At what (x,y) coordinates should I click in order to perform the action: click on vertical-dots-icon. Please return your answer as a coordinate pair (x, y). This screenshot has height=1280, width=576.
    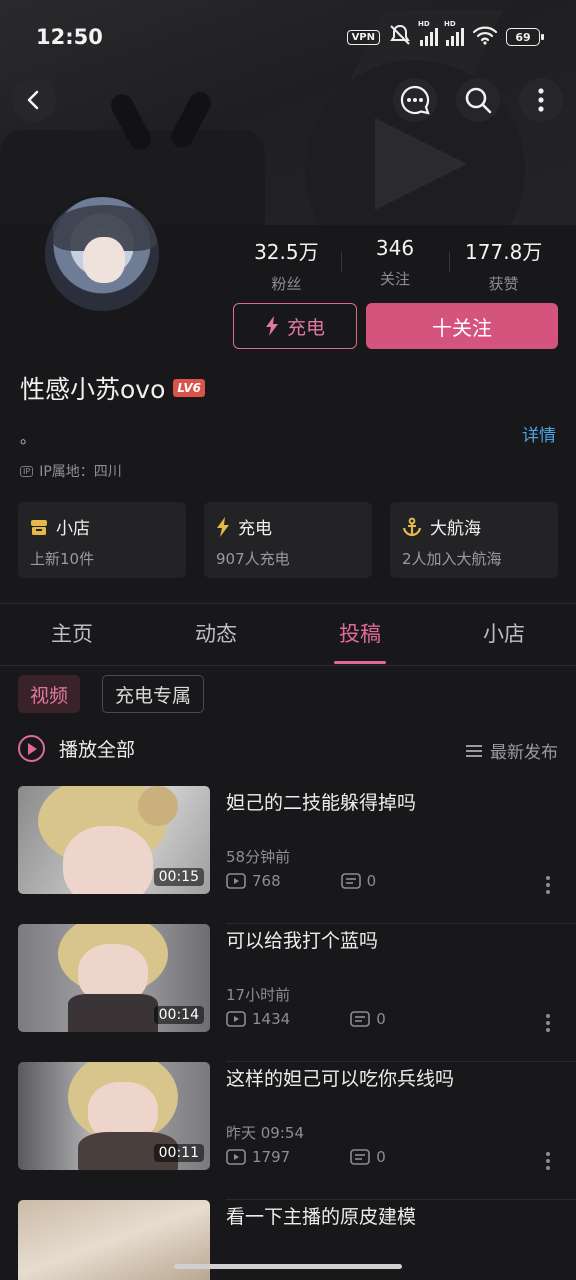
    Looking at the image, I should click on (541, 100).